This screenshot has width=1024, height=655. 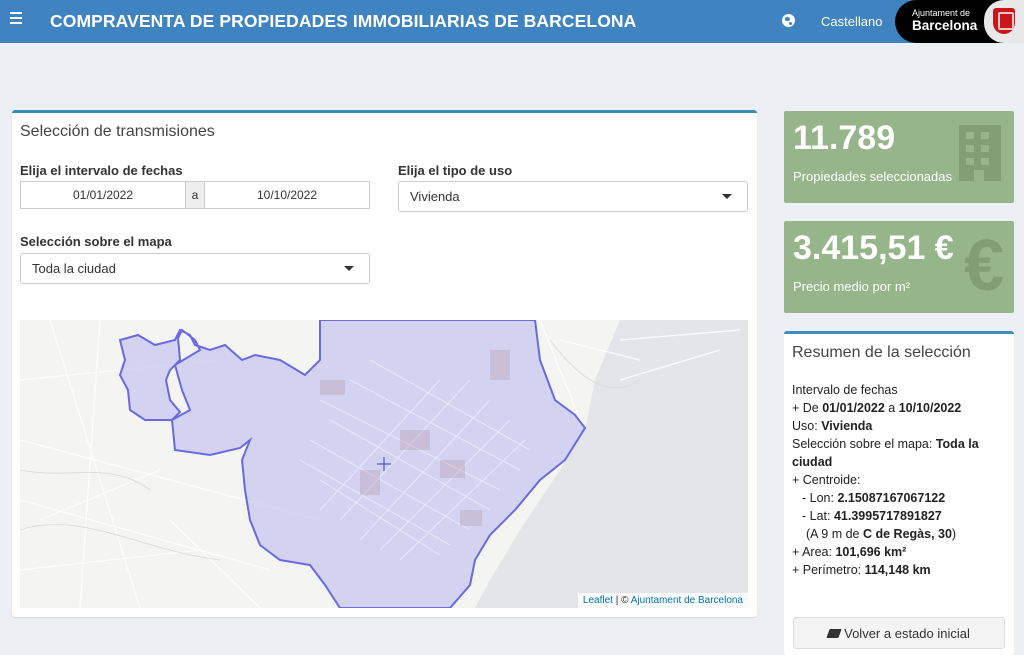 What do you see at coordinates (861, 570) in the screenshot?
I see `perimeter-summary: + Perímetro: 114,148 km` at bounding box center [861, 570].